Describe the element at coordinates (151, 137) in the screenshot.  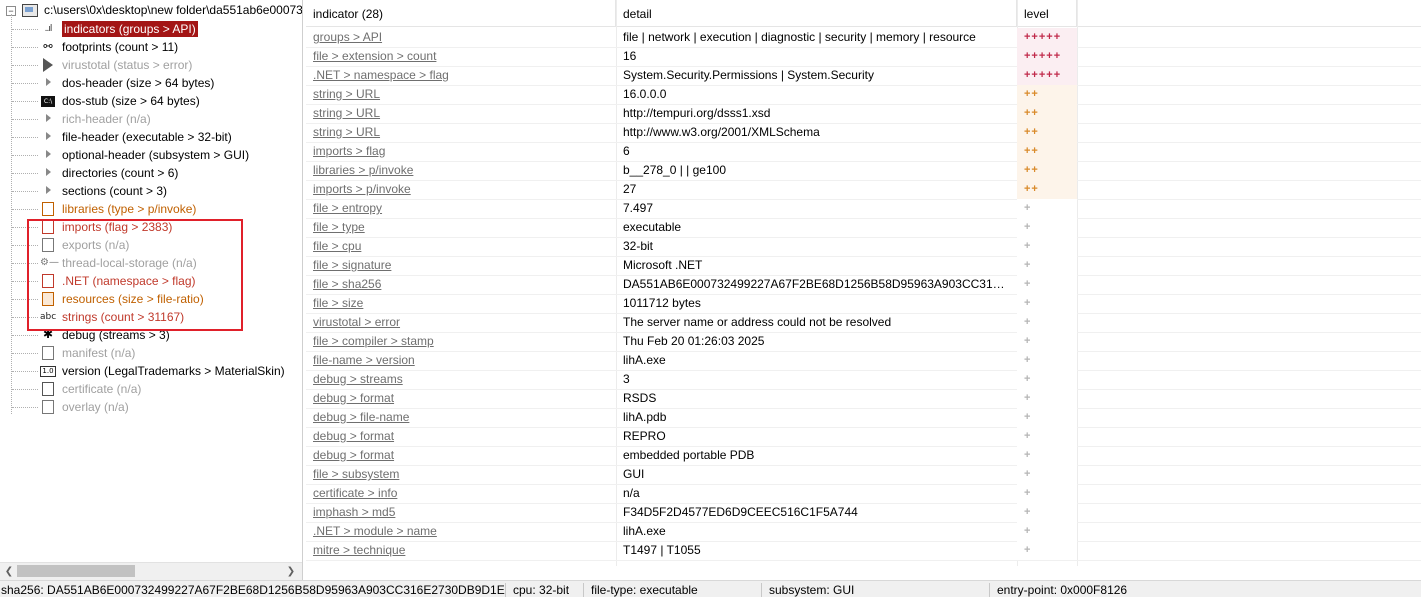
I see `tree-node: file-header (executable > 32-bit)` at that location.